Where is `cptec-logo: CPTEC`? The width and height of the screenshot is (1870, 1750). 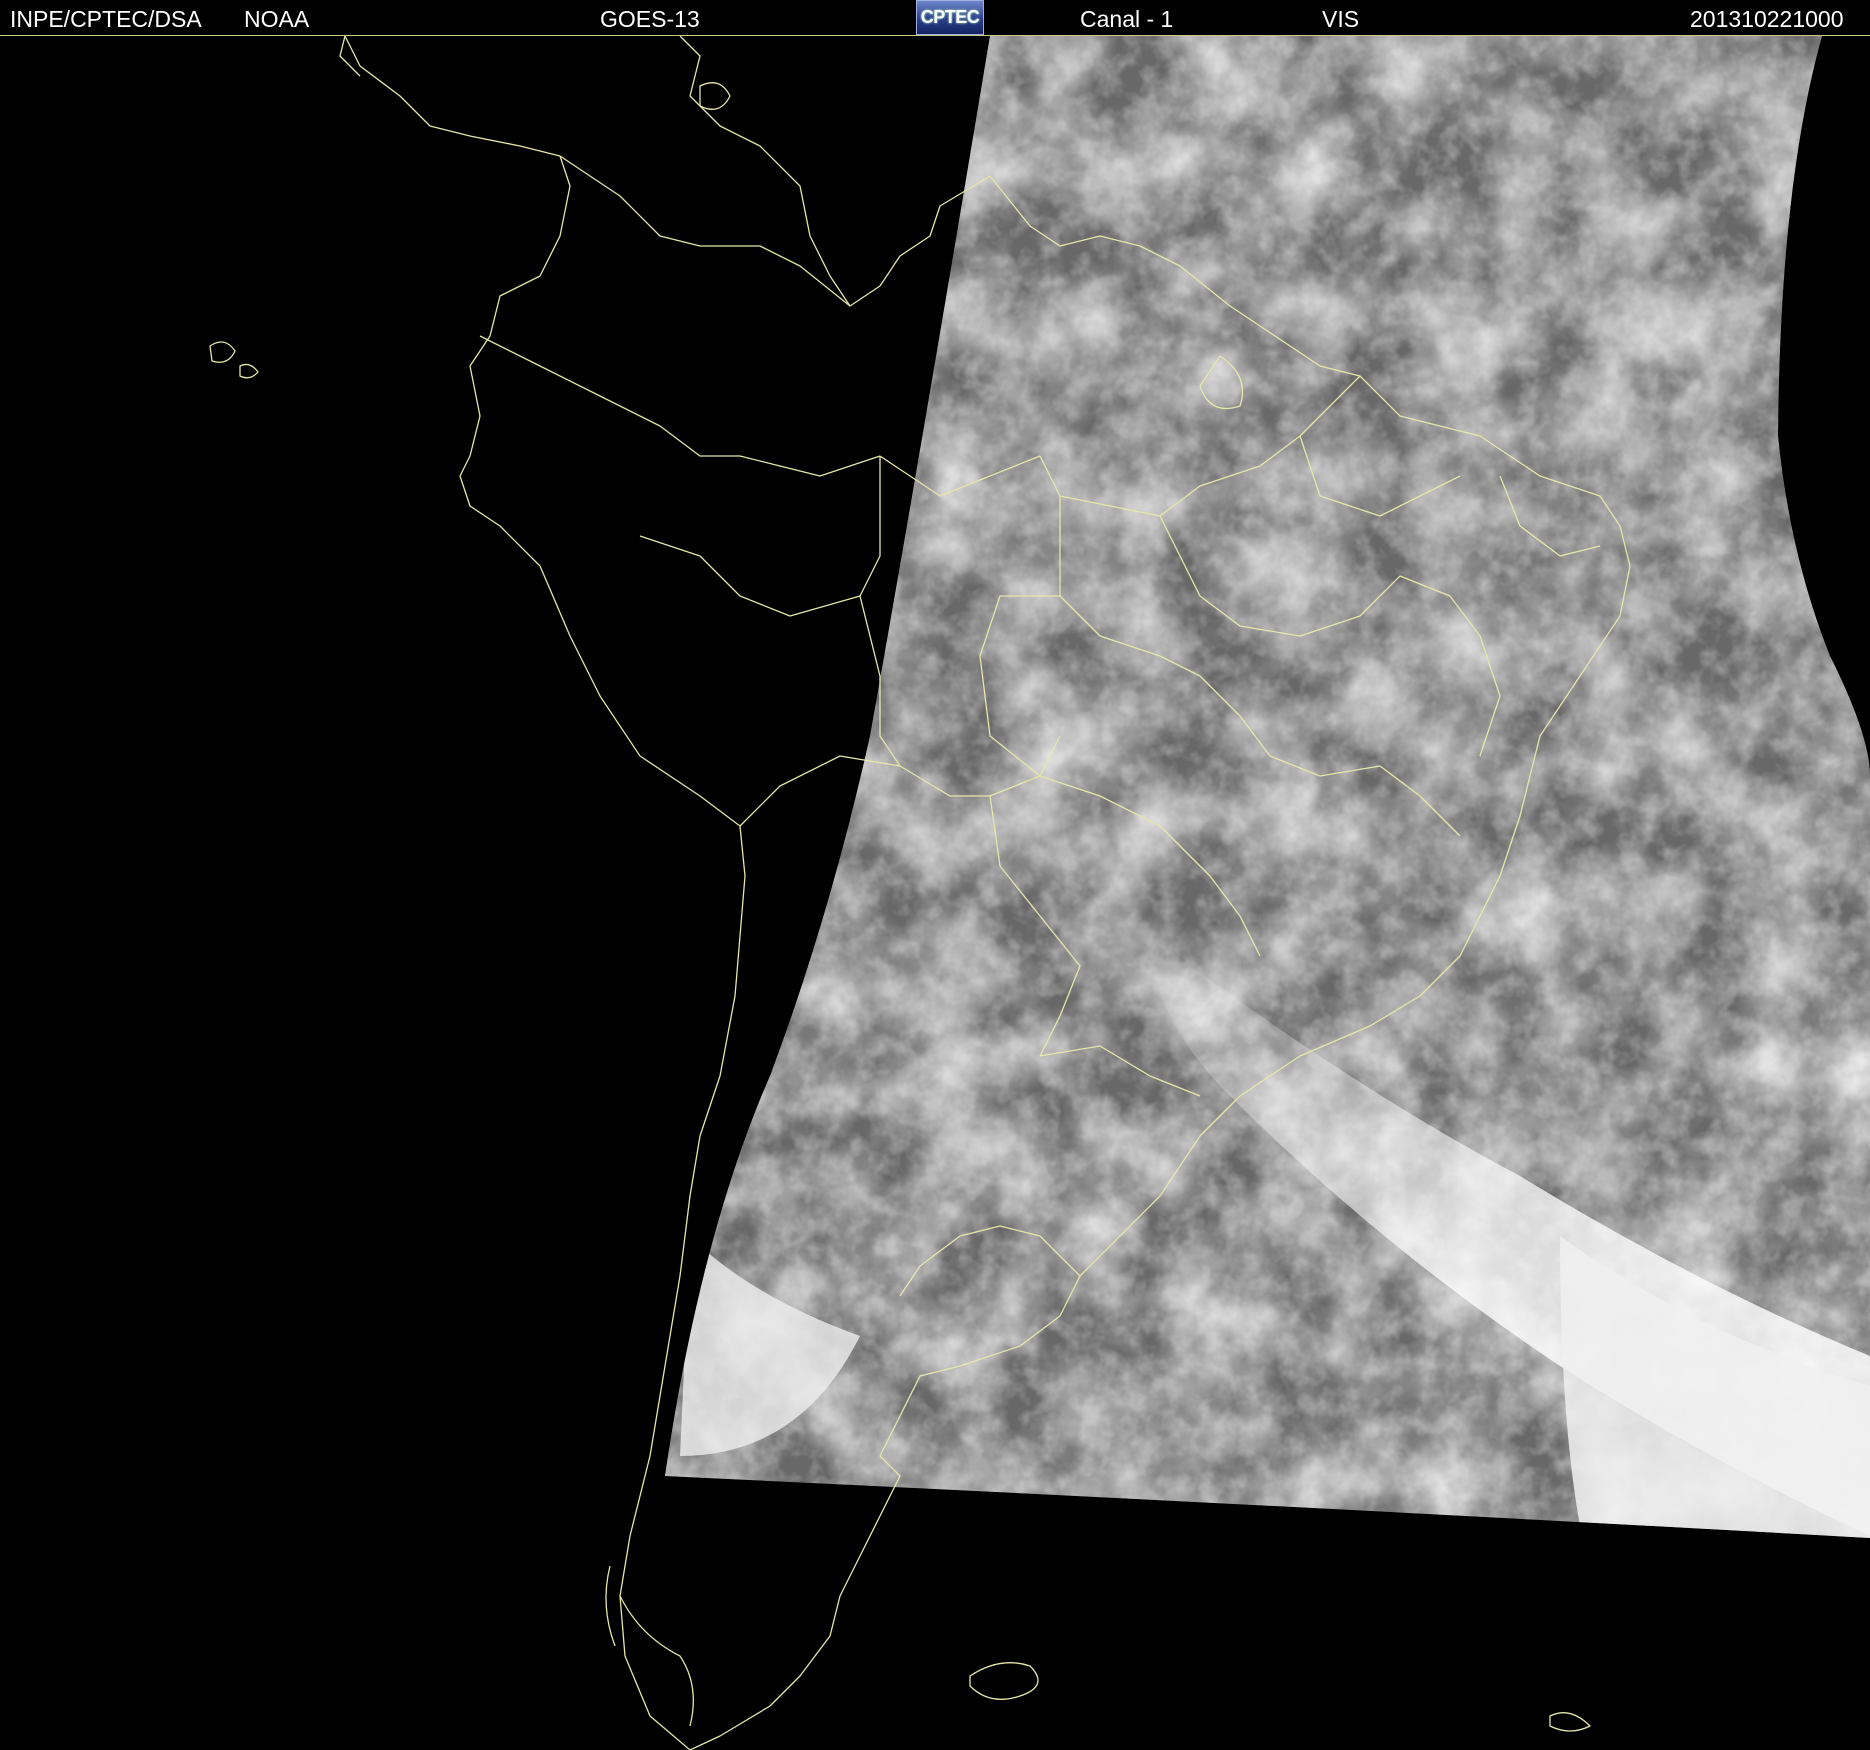 cptec-logo: CPTEC is located at coordinates (950, 17).